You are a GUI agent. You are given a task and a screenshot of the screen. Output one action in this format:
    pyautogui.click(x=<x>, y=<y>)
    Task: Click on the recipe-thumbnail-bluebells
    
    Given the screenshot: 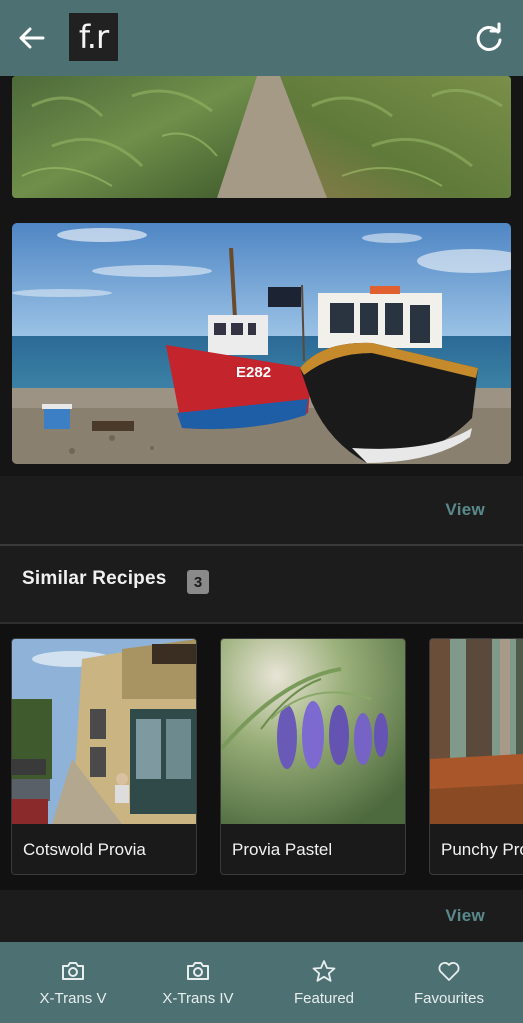 What is the action you would take?
    pyautogui.click(x=313, y=731)
    